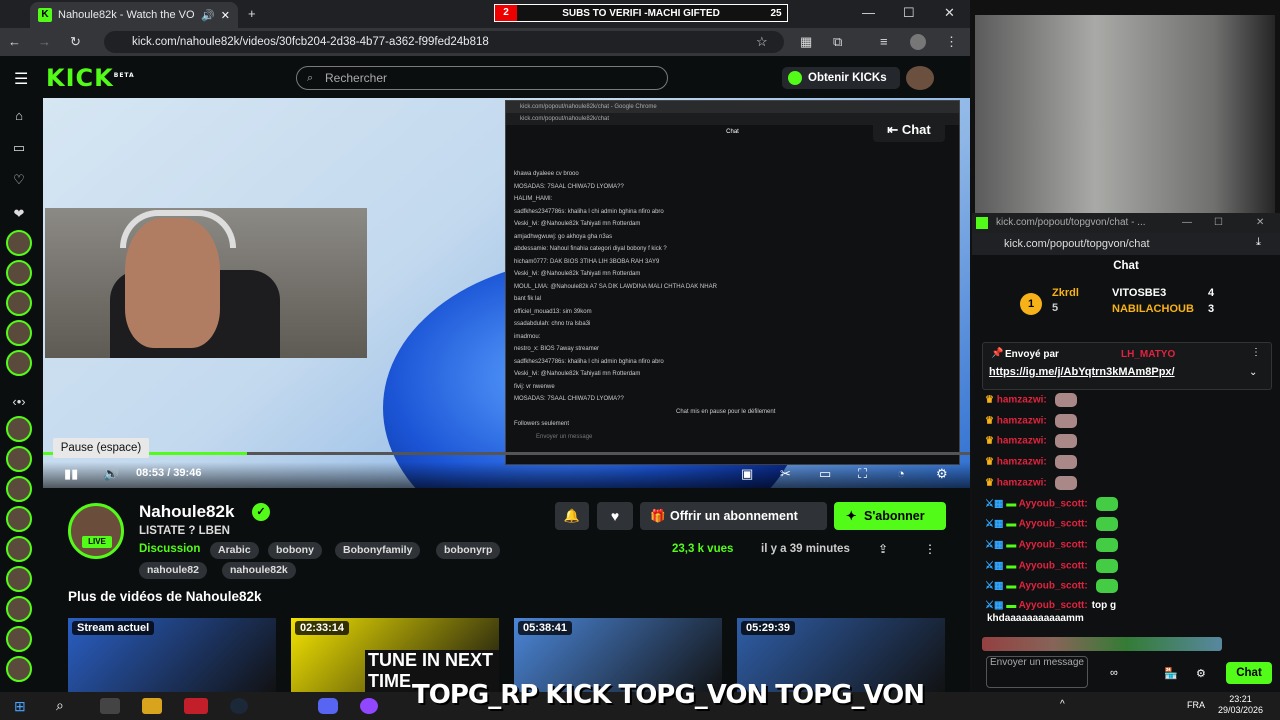 The width and height of the screenshot is (1280, 720). What do you see at coordinates (918, 42) in the screenshot?
I see `profile-avatar` at bounding box center [918, 42].